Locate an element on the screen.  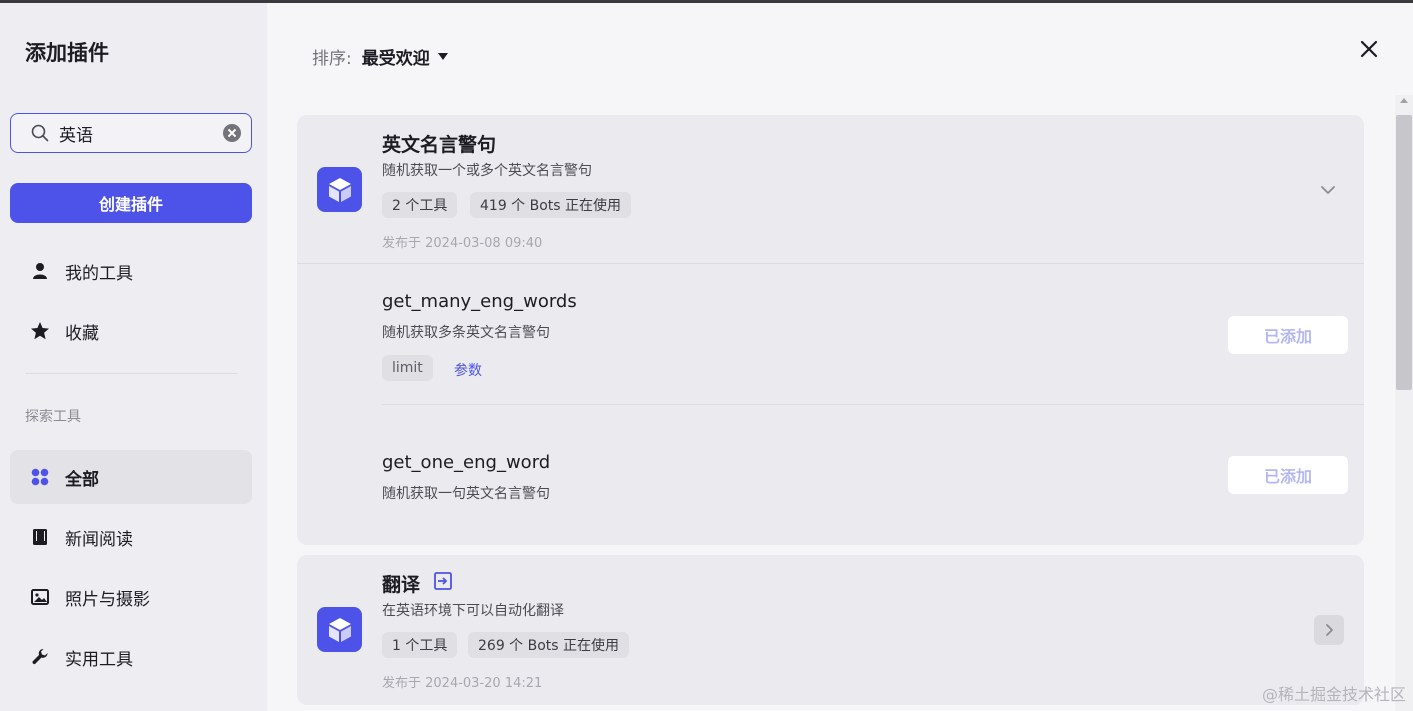
clear-icon is located at coordinates (232, 133).